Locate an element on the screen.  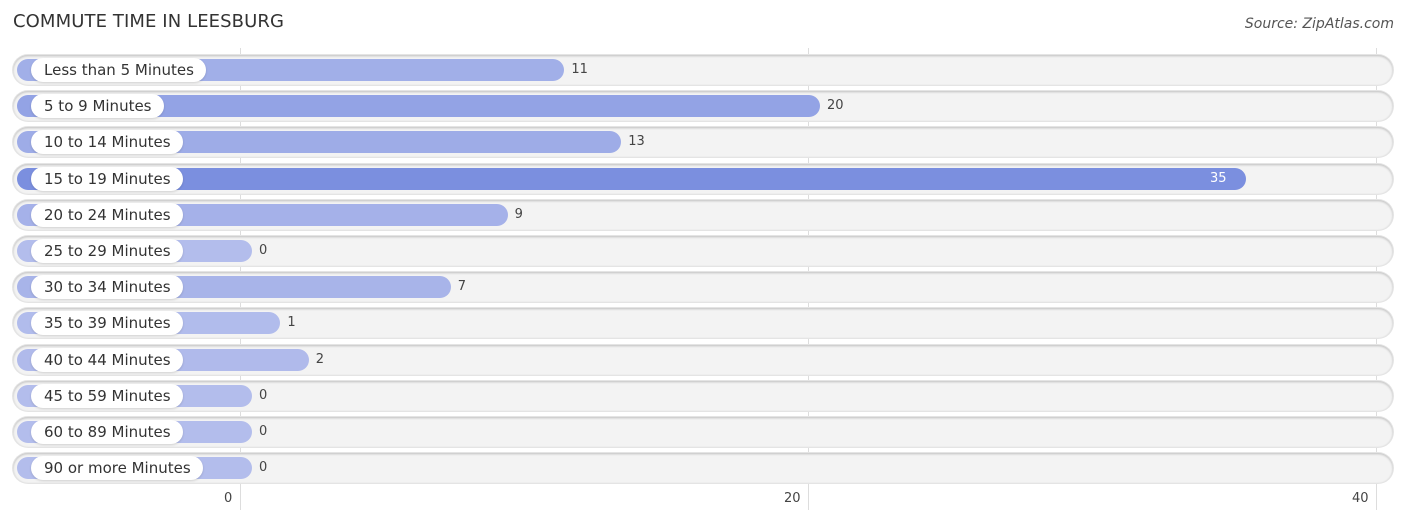
x-tick-label: 40 is located at coordinates (1360, 498).